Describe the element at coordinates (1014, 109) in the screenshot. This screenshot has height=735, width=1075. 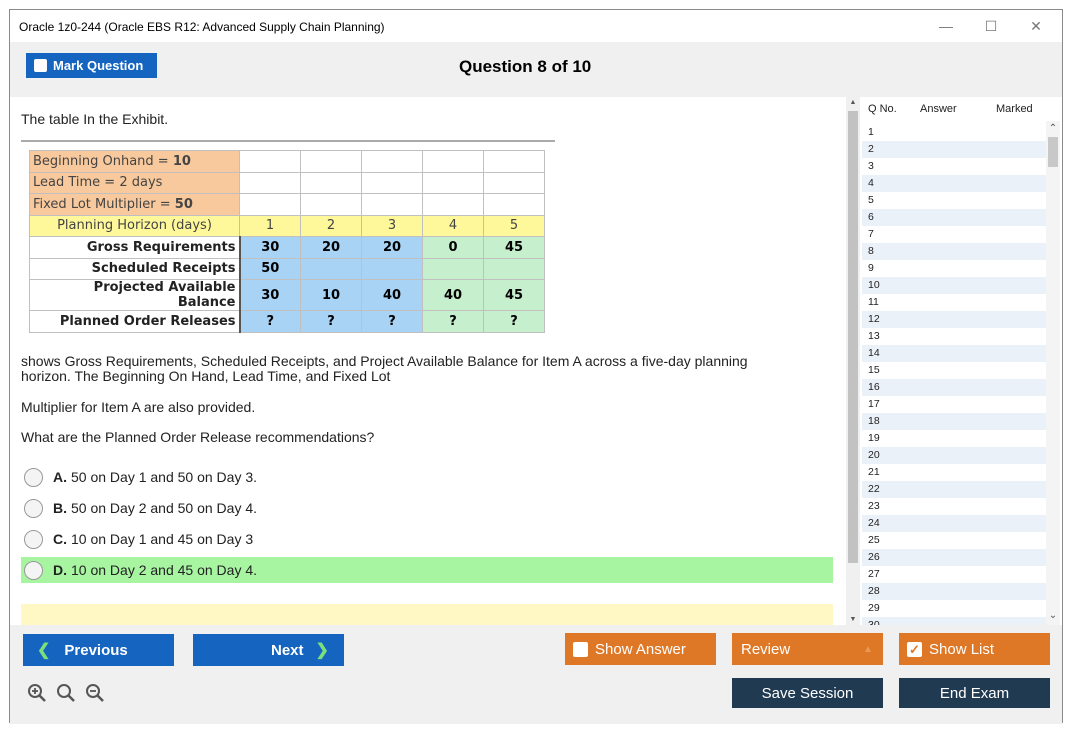
I see `marked-header: Marked` at that location.